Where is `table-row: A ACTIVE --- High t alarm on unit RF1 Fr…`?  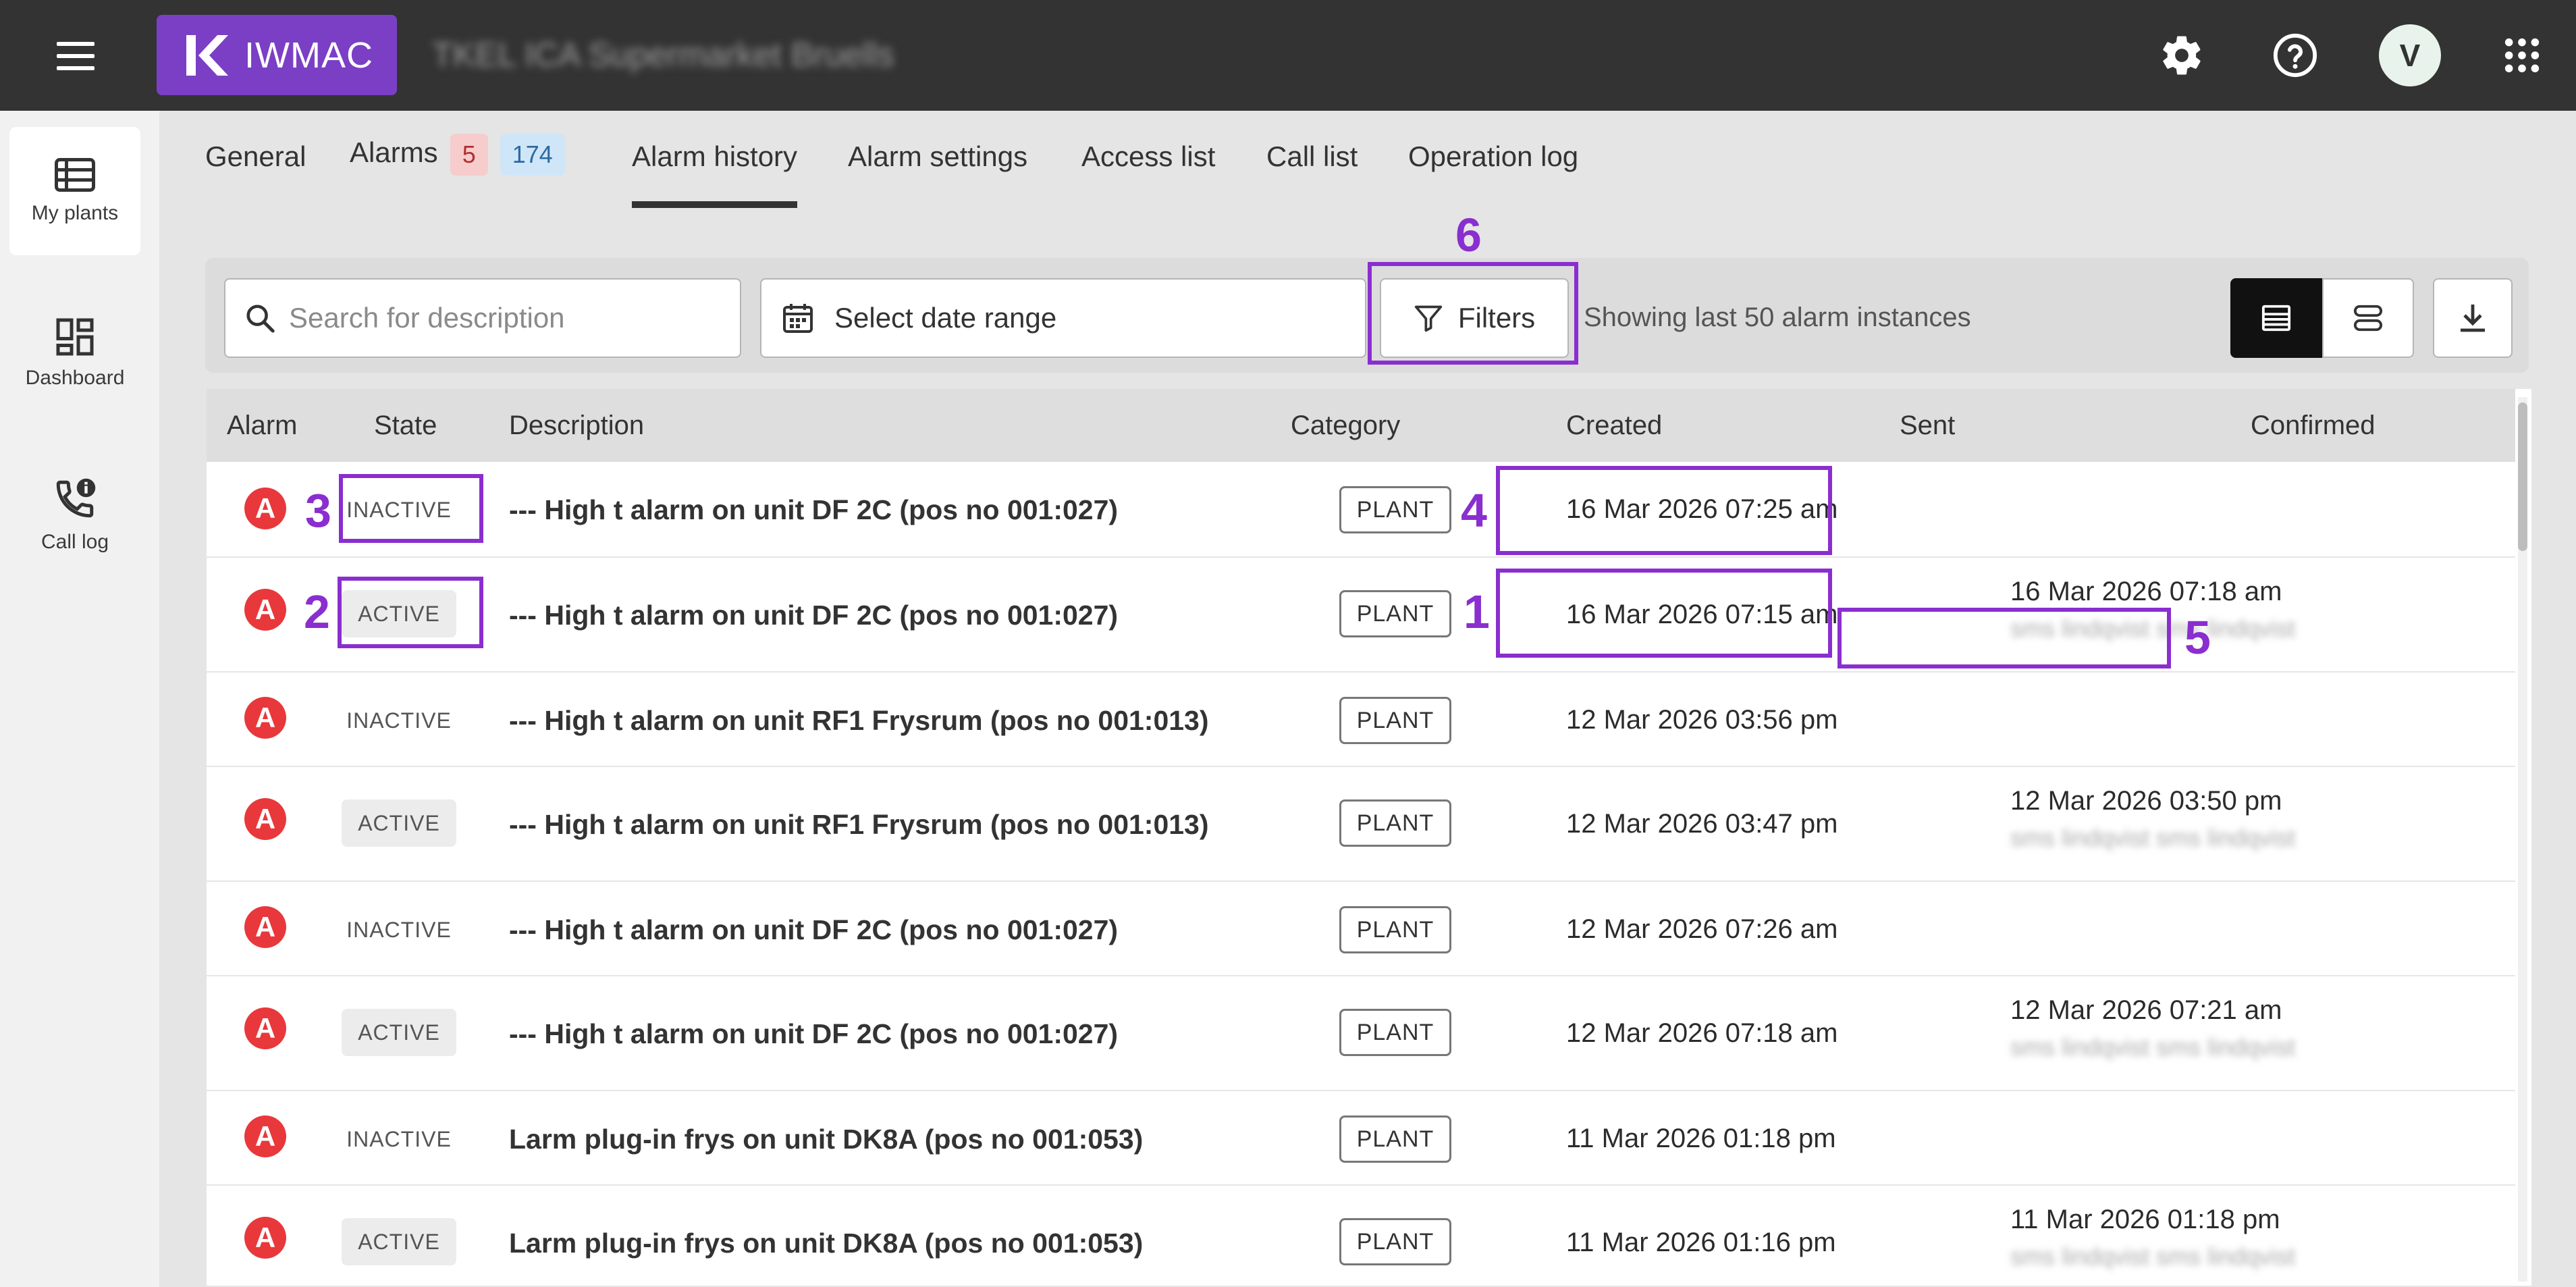
table-row: A ACTIVE --- High t alarm on unit RF1 Fr… is located at coordinates (1361, 824).